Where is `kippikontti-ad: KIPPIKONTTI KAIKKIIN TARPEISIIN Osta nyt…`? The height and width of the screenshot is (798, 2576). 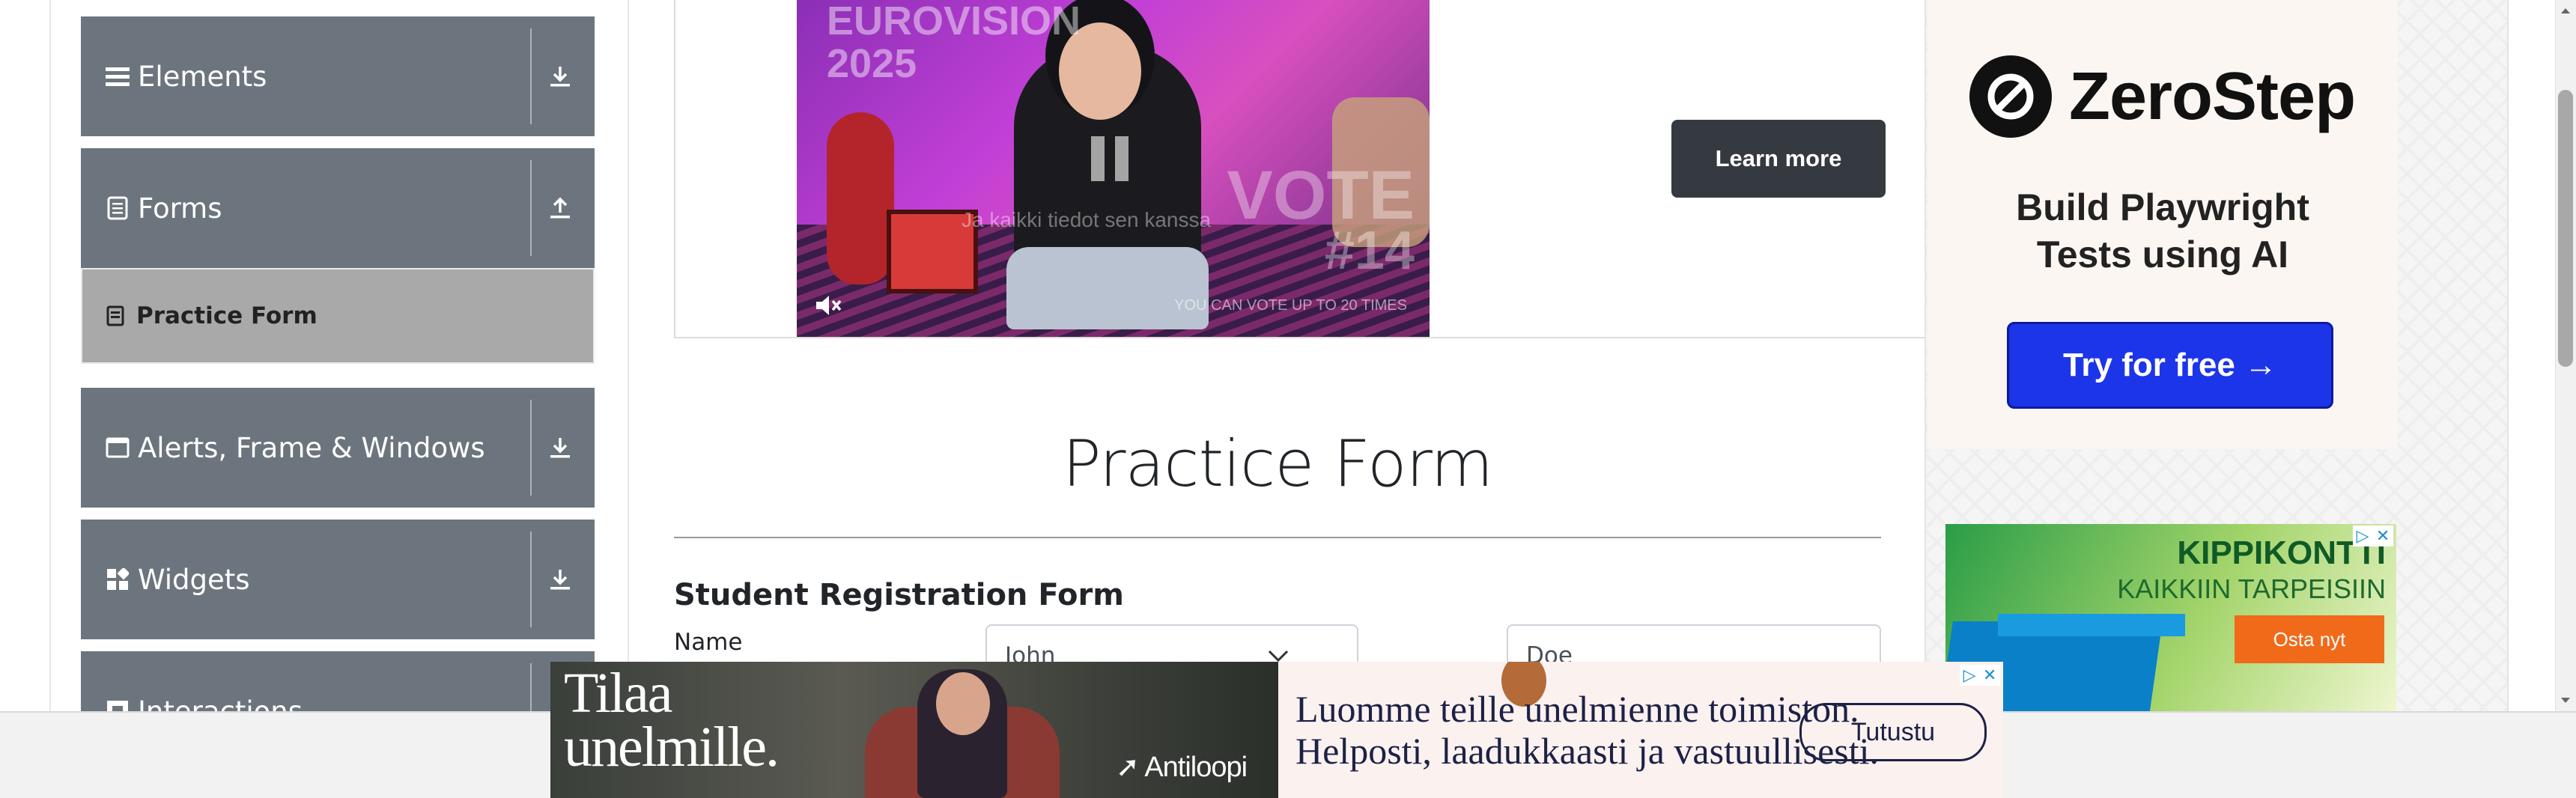
kippikontti-ad: KIPPIKONTTI KAIKKIIN TARPEISIIN Osta nyt… is located at coordinates (2170, 617).